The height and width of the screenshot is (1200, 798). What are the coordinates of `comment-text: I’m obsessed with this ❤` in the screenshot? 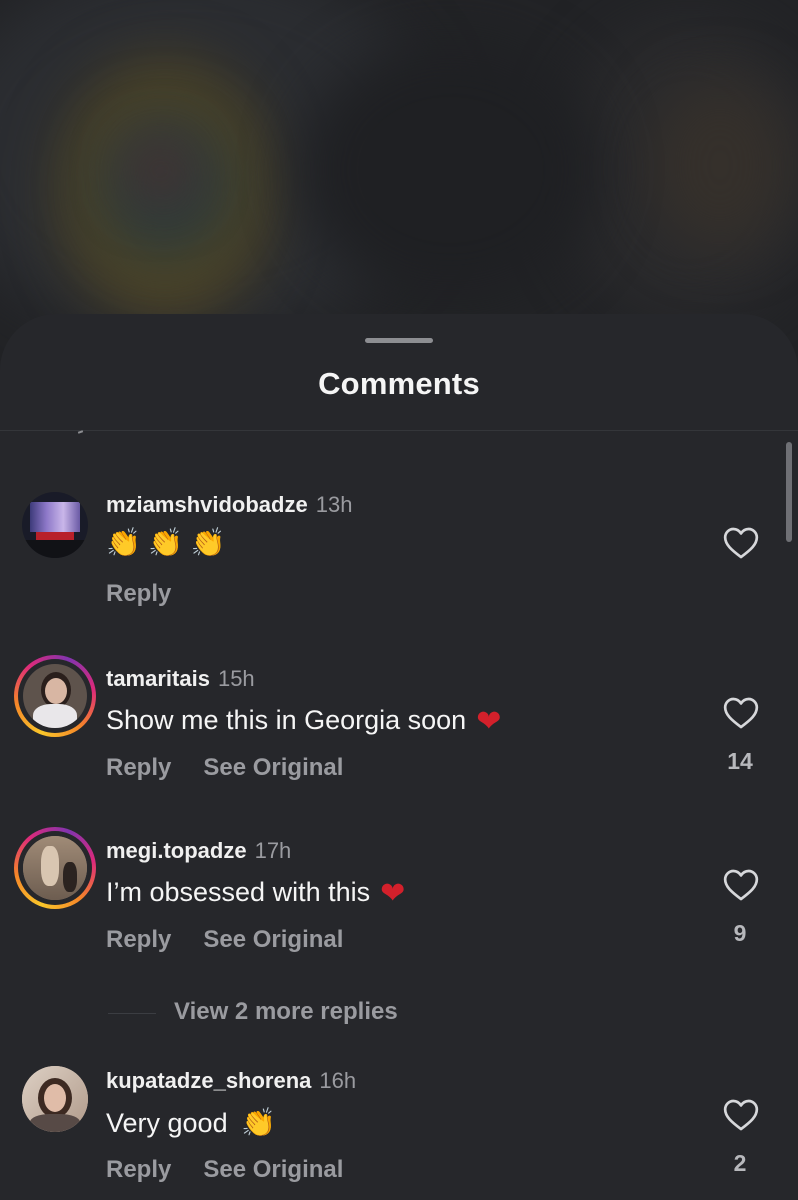 It's located at (255, 893).